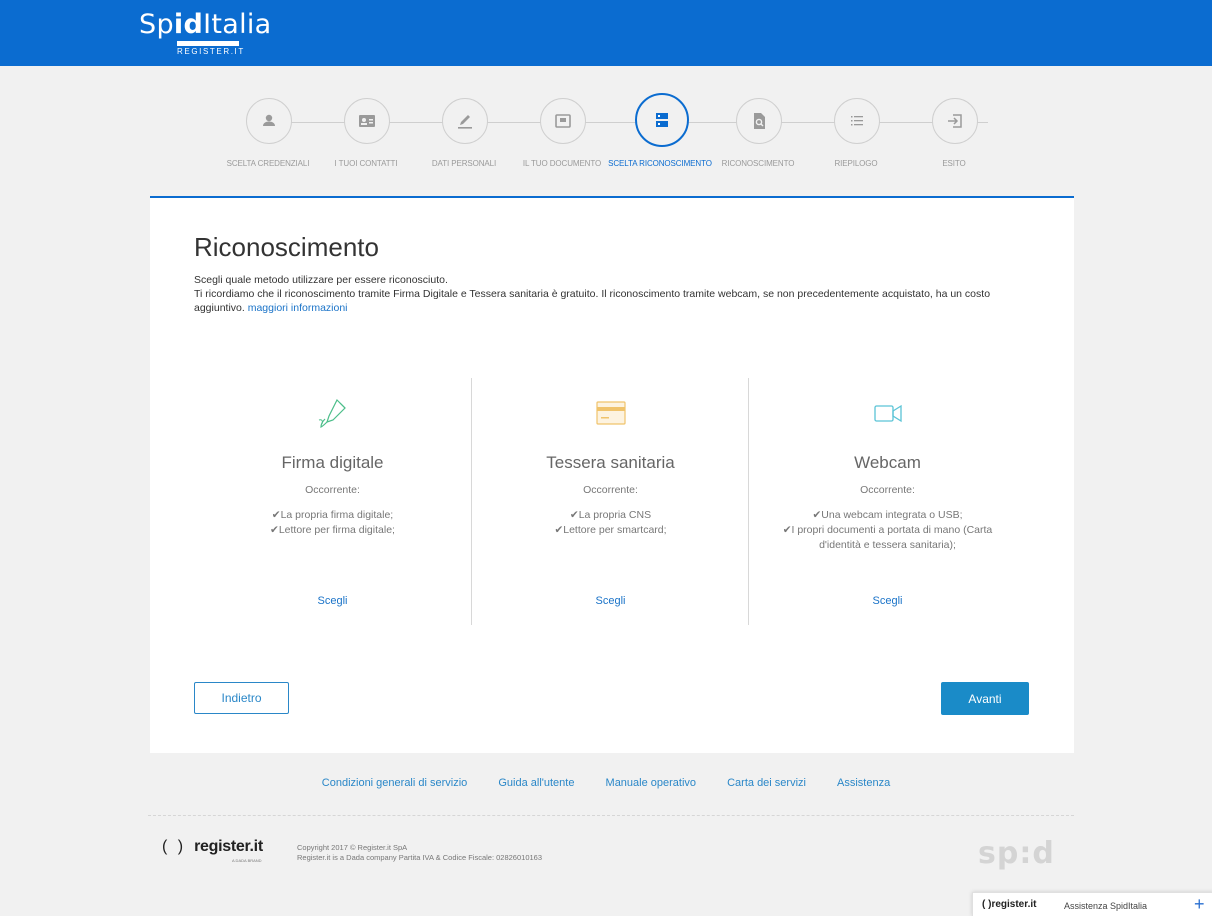 The width and height of the screenshot is (1212, 916). I want to click on file-search-icon, so click(759, 121).